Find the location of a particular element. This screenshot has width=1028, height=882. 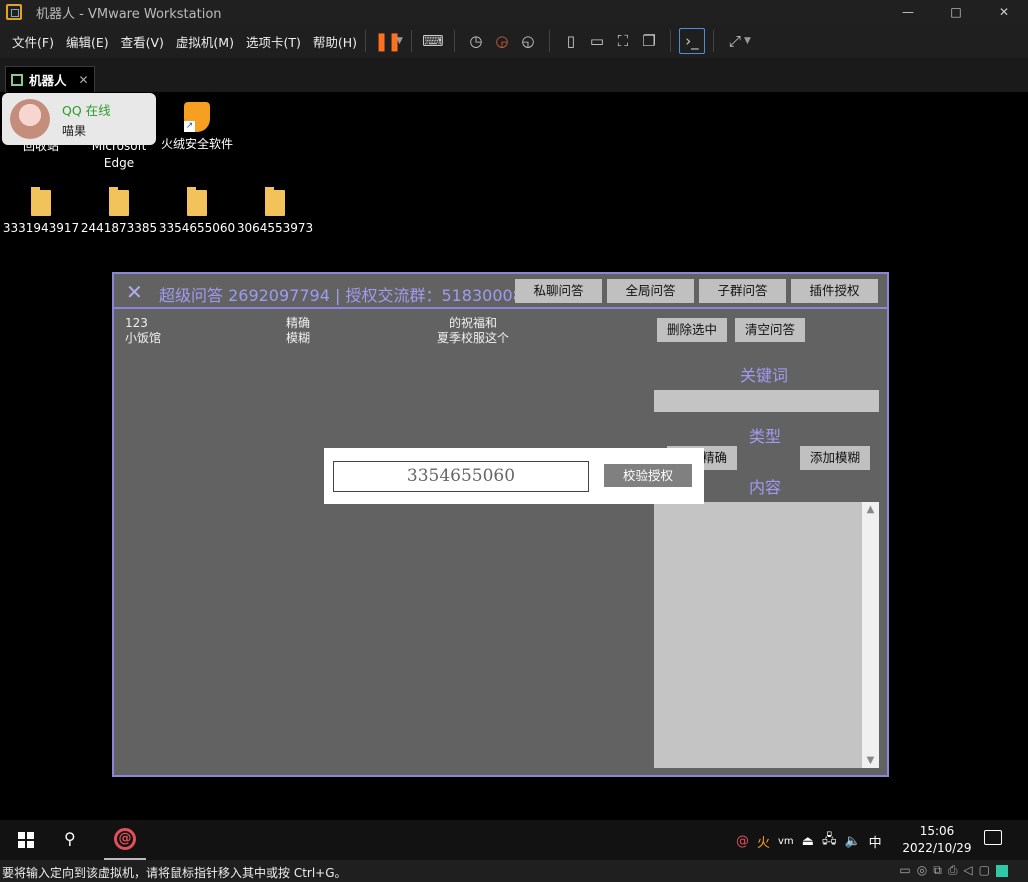

list-item: 精确 is located at coordinates (298, 323).